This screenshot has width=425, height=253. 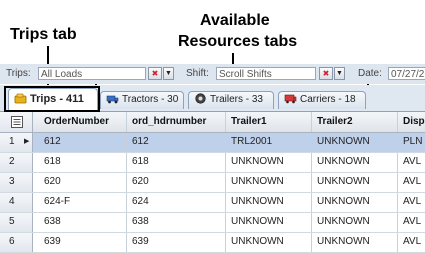 What do you see at coordinates (290, 99) in the screenshot?
I see `carrier-icon` at bounding box center [290, 99].